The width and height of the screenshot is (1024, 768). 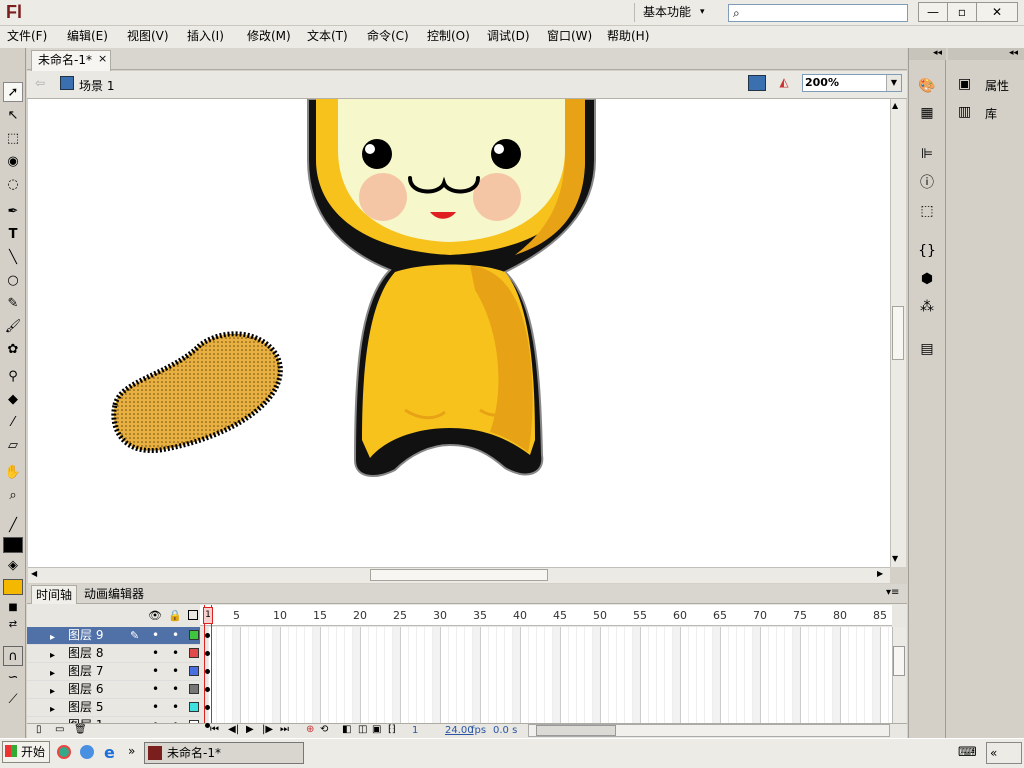 What do you see at coordinates (324, 729) in the screenshot?
I see `loop-icon: ⟲` at bounding box center [324, 729].